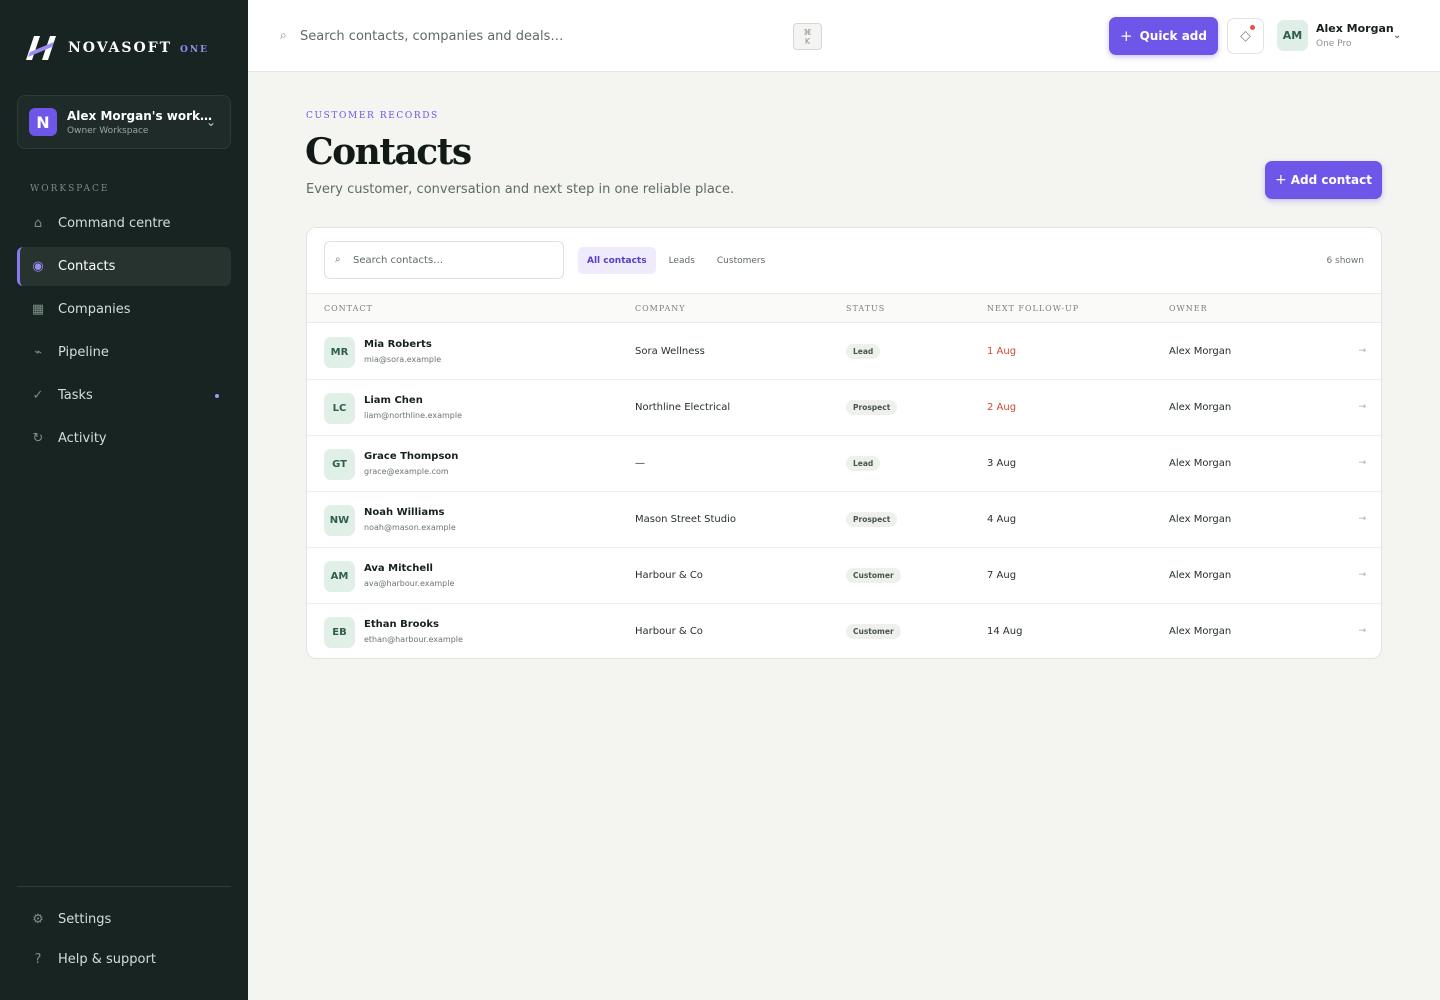  I want to click on user-plan: One Pro, so click(1334, 44).